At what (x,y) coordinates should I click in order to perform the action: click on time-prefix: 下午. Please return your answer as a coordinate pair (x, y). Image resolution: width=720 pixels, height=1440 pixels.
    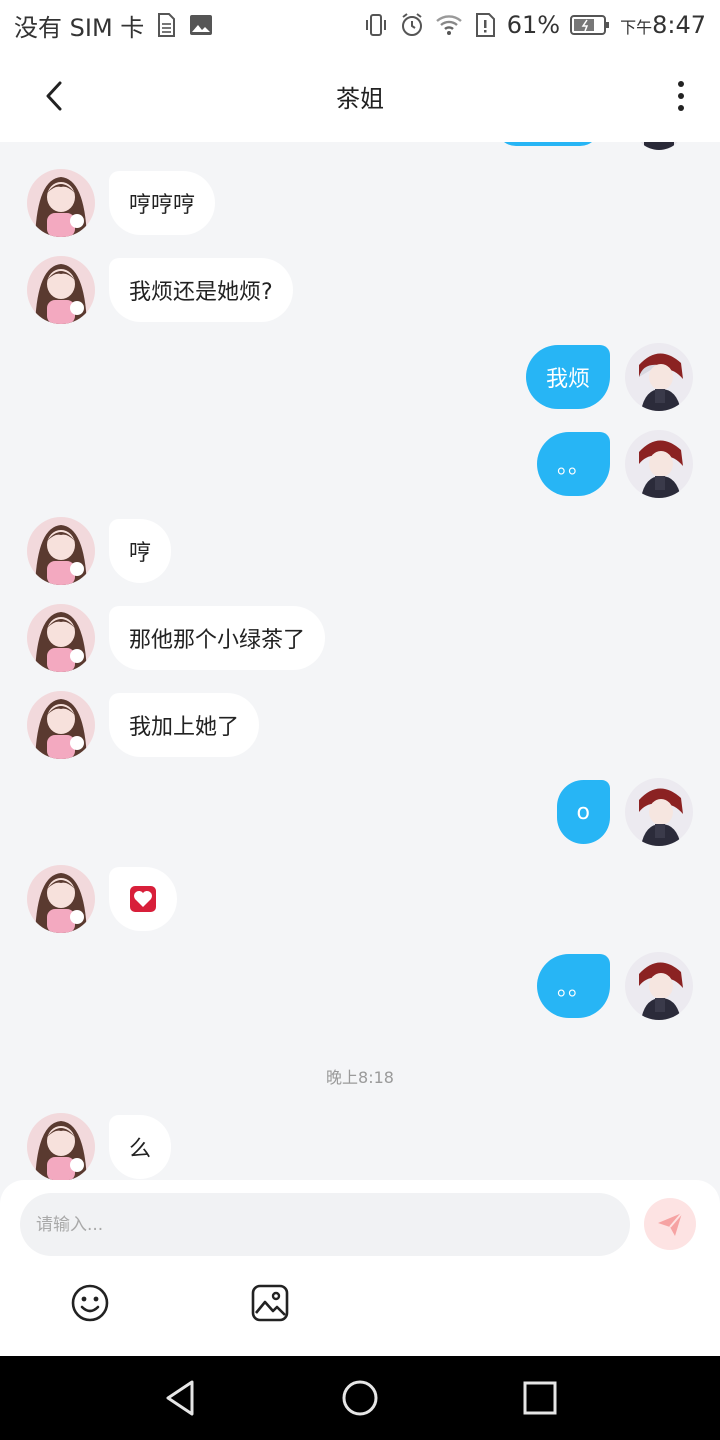
    Looking at the image, I should click on (636, 27).